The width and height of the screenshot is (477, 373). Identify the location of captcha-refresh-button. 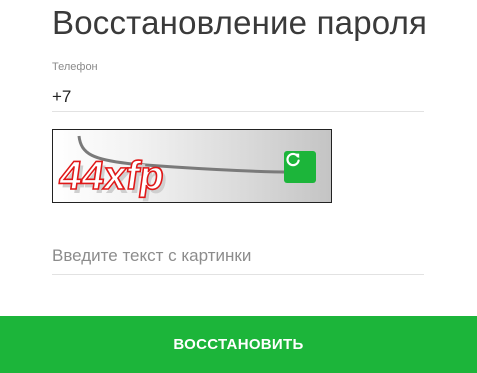
(300, 167).